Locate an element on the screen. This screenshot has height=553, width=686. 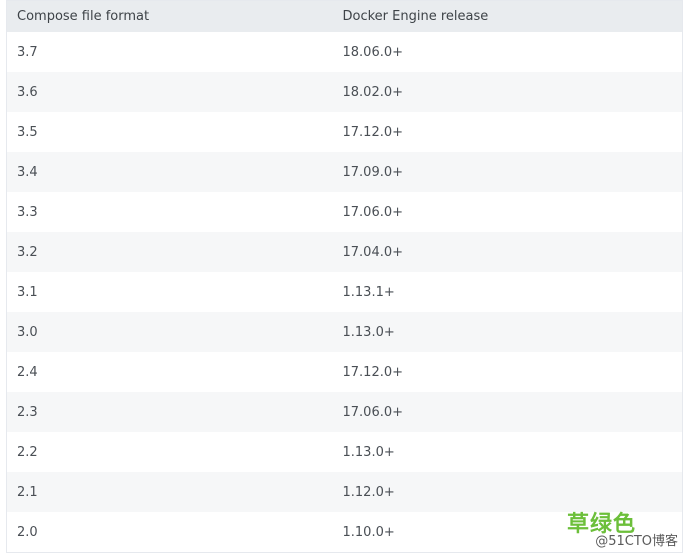
table-row: 2.1 1.12.0+ is located at coordinates (344, 492).